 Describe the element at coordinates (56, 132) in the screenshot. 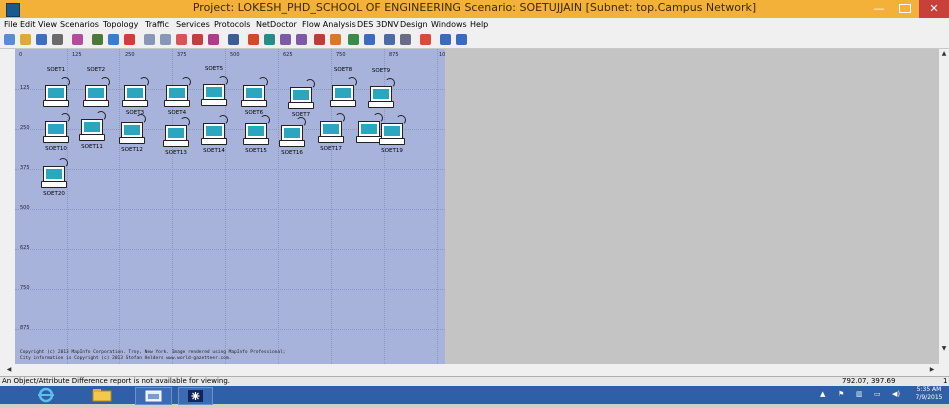

I see `wireless-node: SOET10` at that location.